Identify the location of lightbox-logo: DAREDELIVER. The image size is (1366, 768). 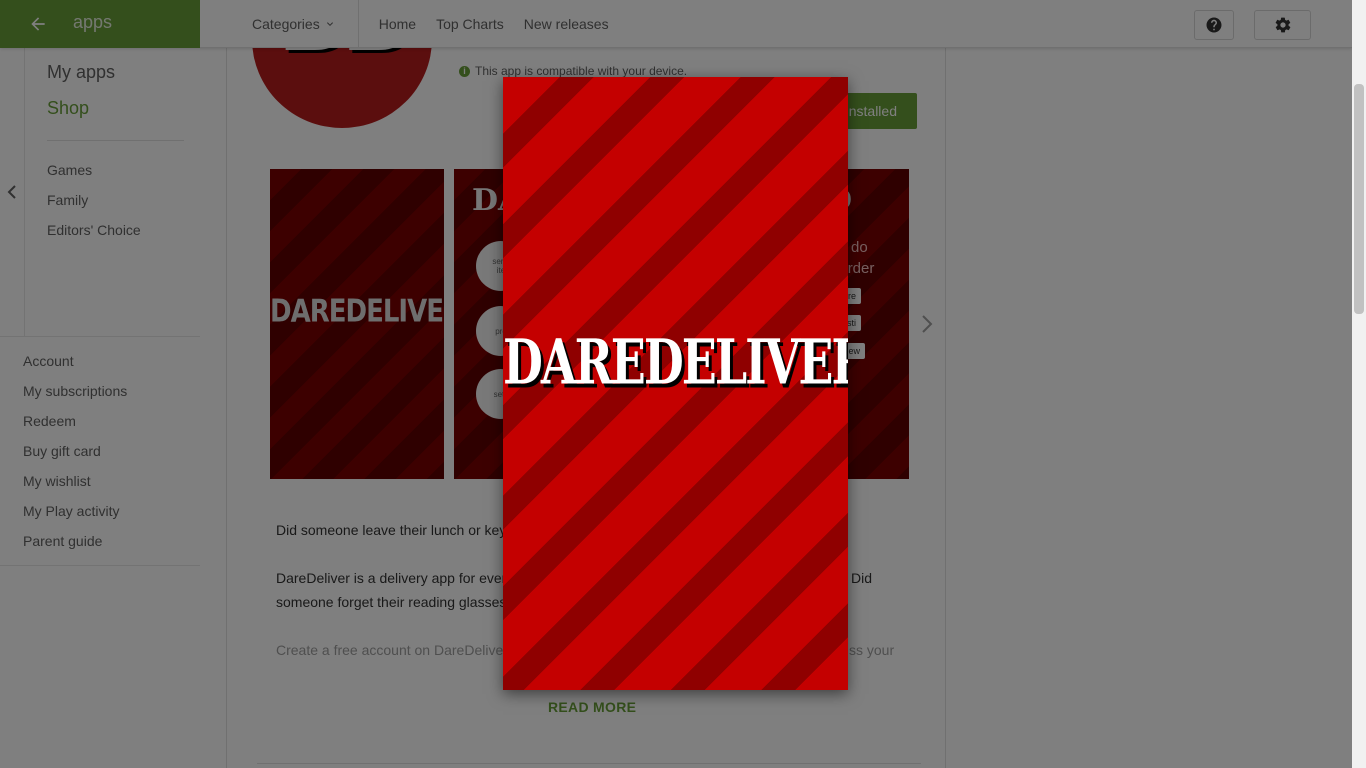
(675, 362).